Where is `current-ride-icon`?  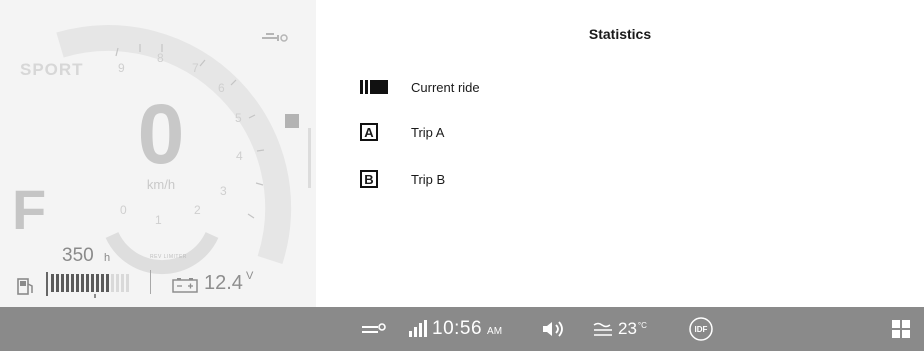
current-ride-icon is located at coordinates (377, 87).